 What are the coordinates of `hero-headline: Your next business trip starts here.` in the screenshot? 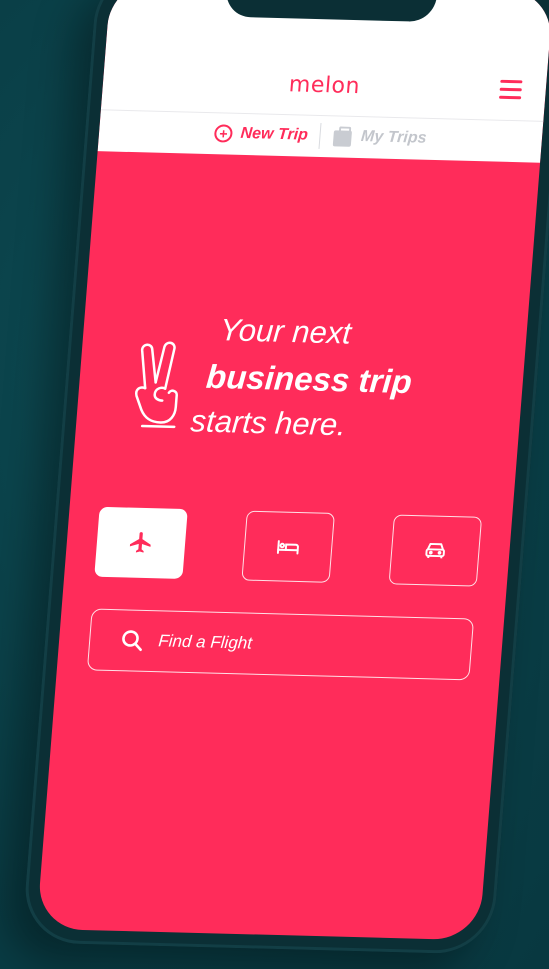 It's located at (303, 378).